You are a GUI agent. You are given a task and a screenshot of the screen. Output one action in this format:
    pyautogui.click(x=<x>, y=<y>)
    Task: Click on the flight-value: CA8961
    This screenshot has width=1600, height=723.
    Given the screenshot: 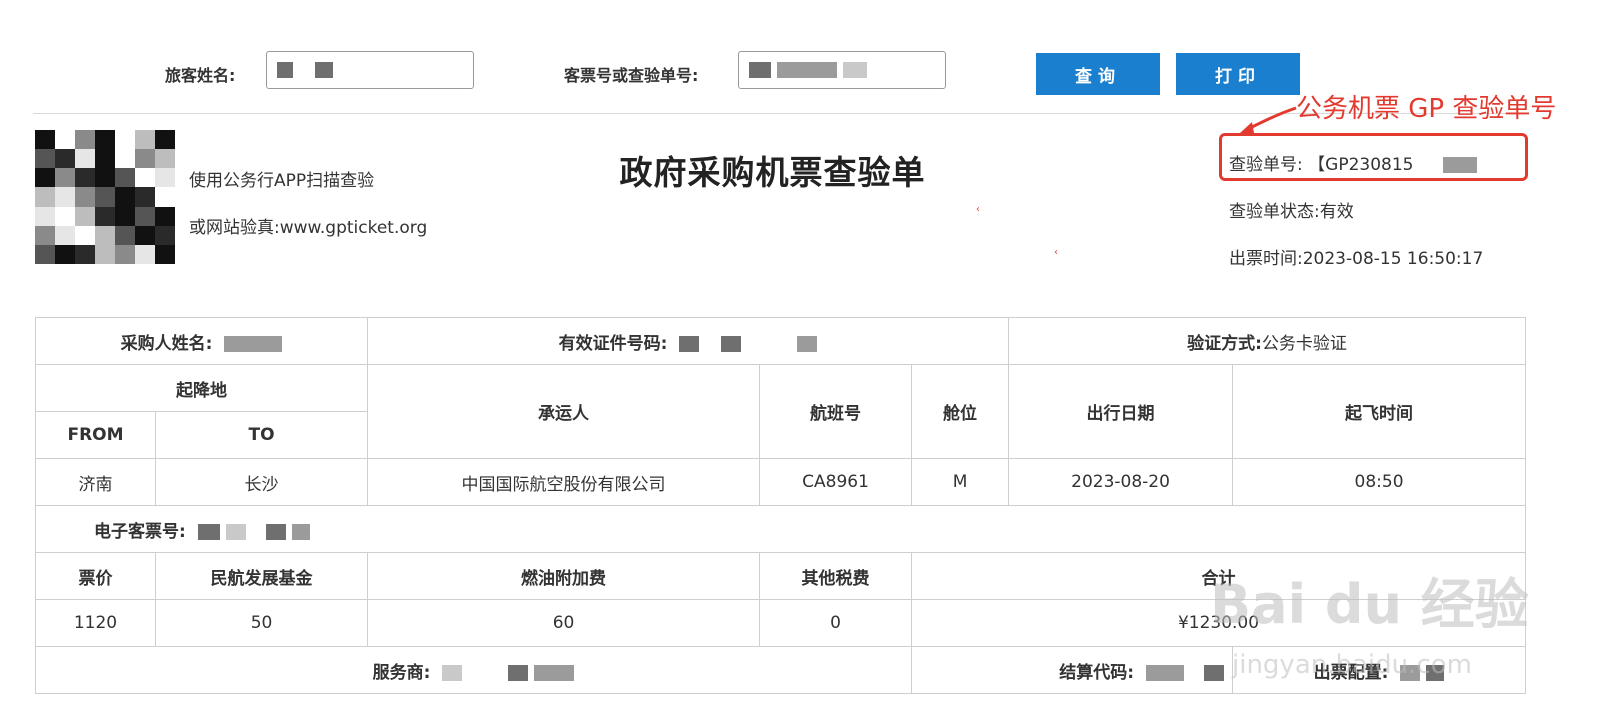 What is the action you would take?
    pyautogui.click(x=836, y=482)
    